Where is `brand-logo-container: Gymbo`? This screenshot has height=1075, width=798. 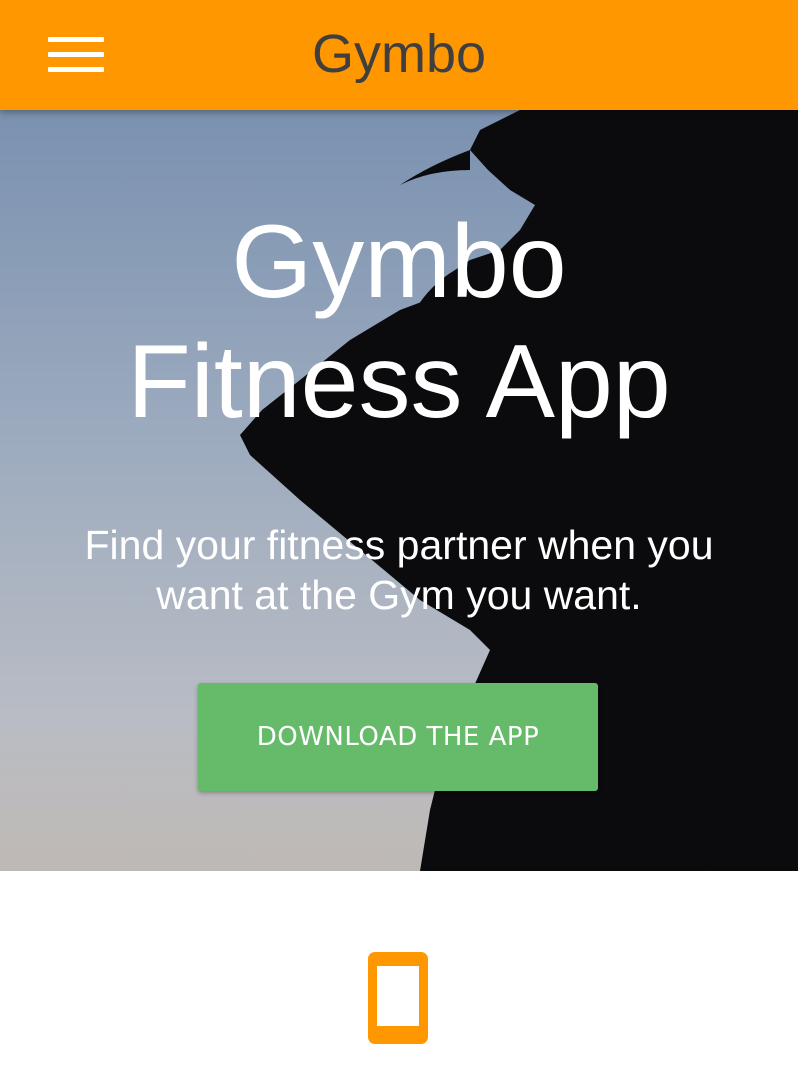 brand-logo-container: Gymbo is located at coordinates (399, 55).